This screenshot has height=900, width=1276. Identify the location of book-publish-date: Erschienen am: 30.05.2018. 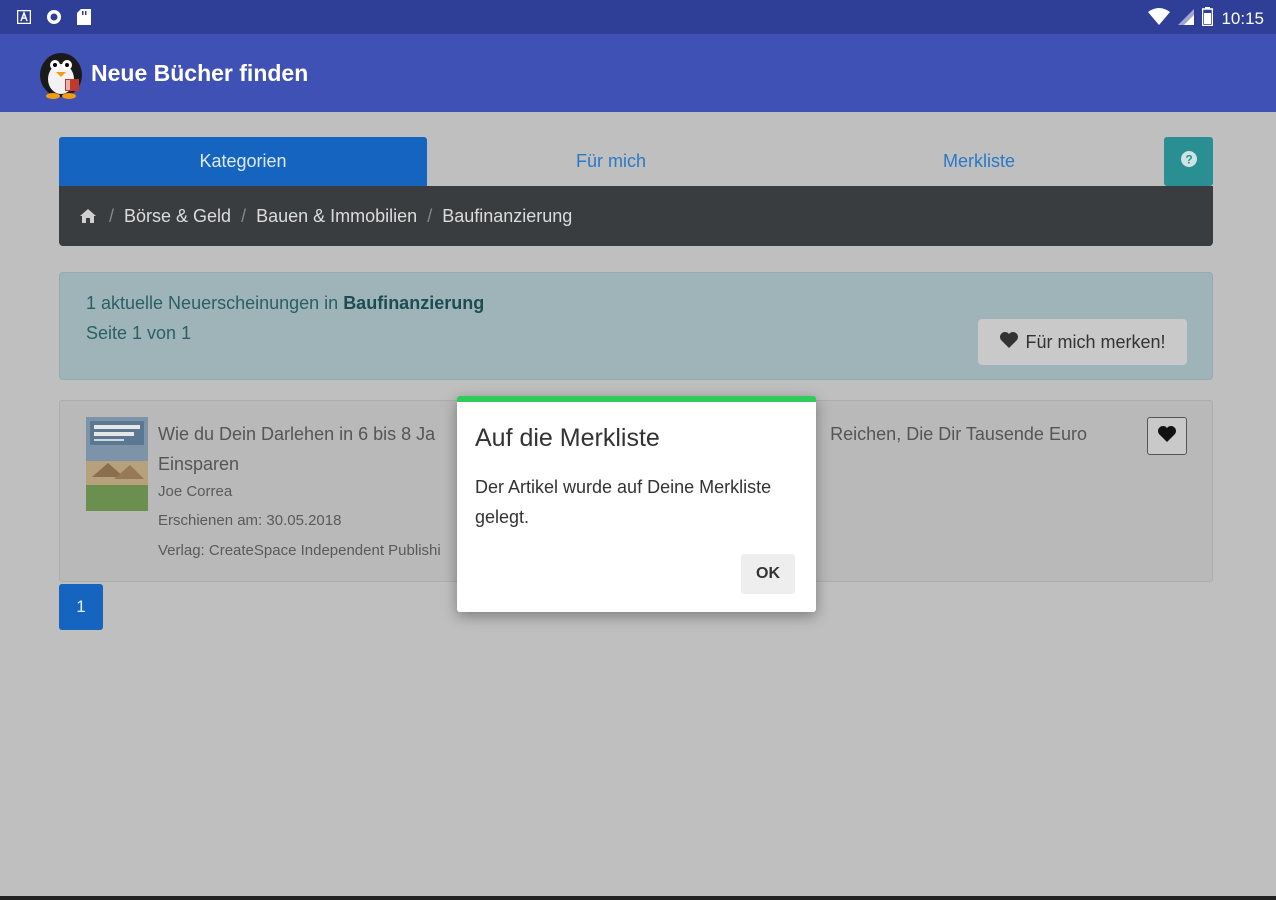
(250, 520).